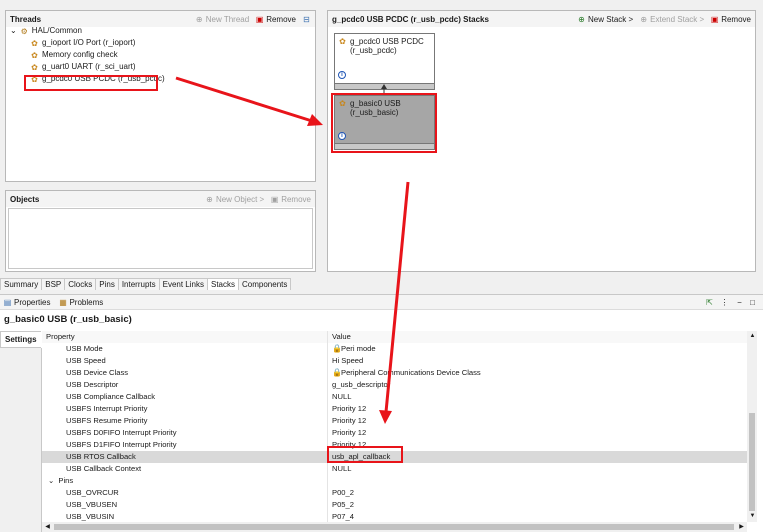 The width and height of the screenshot is (763, 532). I want to click on property-value: P05_2, so click(343, 505).